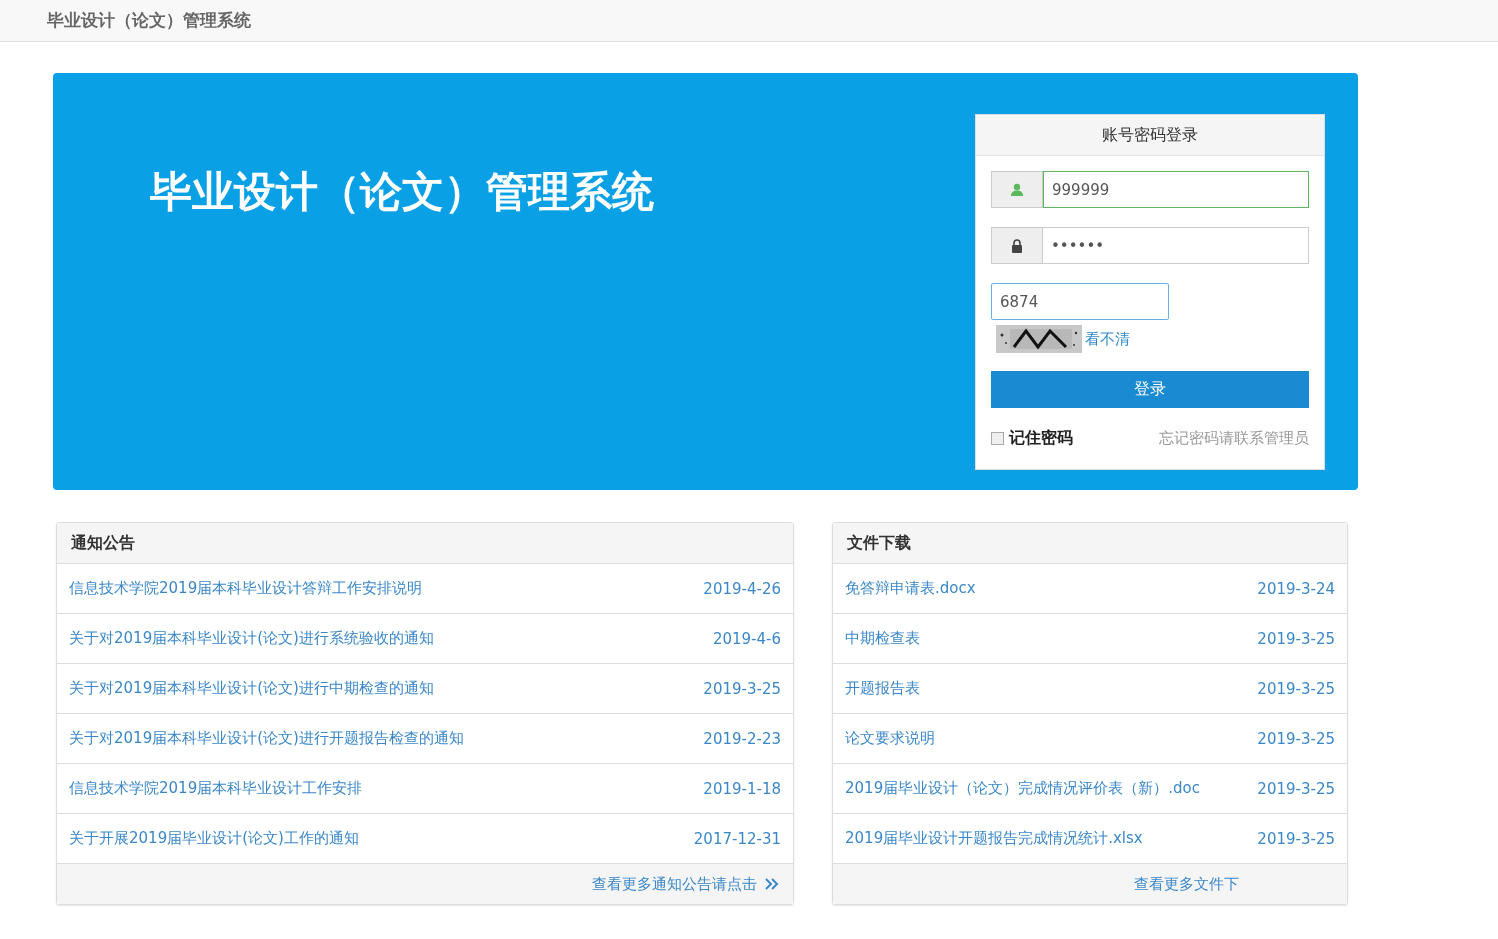 The width and height of the screenshot is (1498, 939). Describe the element at coordinates (746, 638) in the screenshot. I see `date-text: 2019-4-6` at that location.